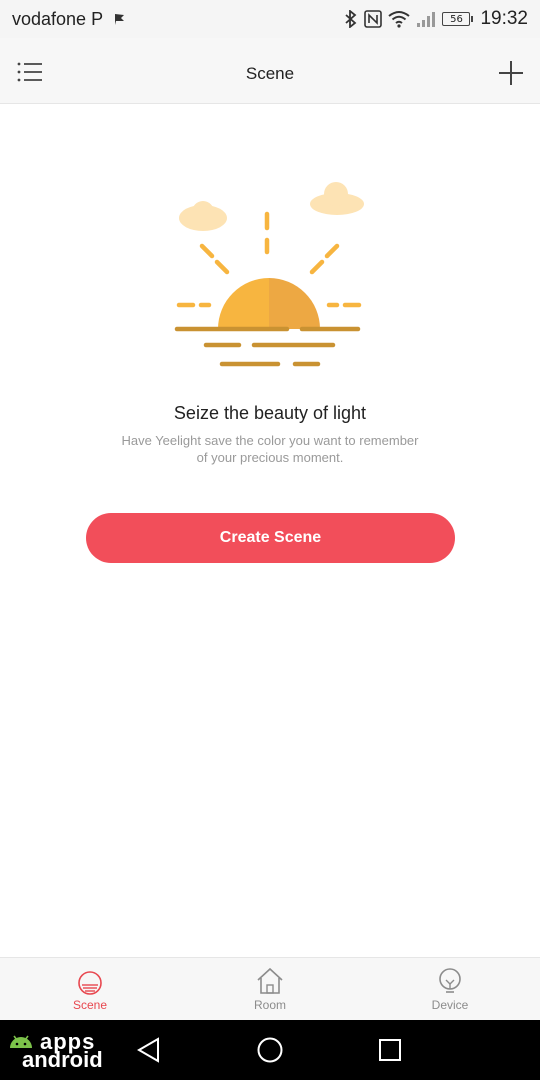 Image resolution: width=540 pixels, height=1080 pixels. I want to click on create-scene-button: Create Scene, so click(270, 538).